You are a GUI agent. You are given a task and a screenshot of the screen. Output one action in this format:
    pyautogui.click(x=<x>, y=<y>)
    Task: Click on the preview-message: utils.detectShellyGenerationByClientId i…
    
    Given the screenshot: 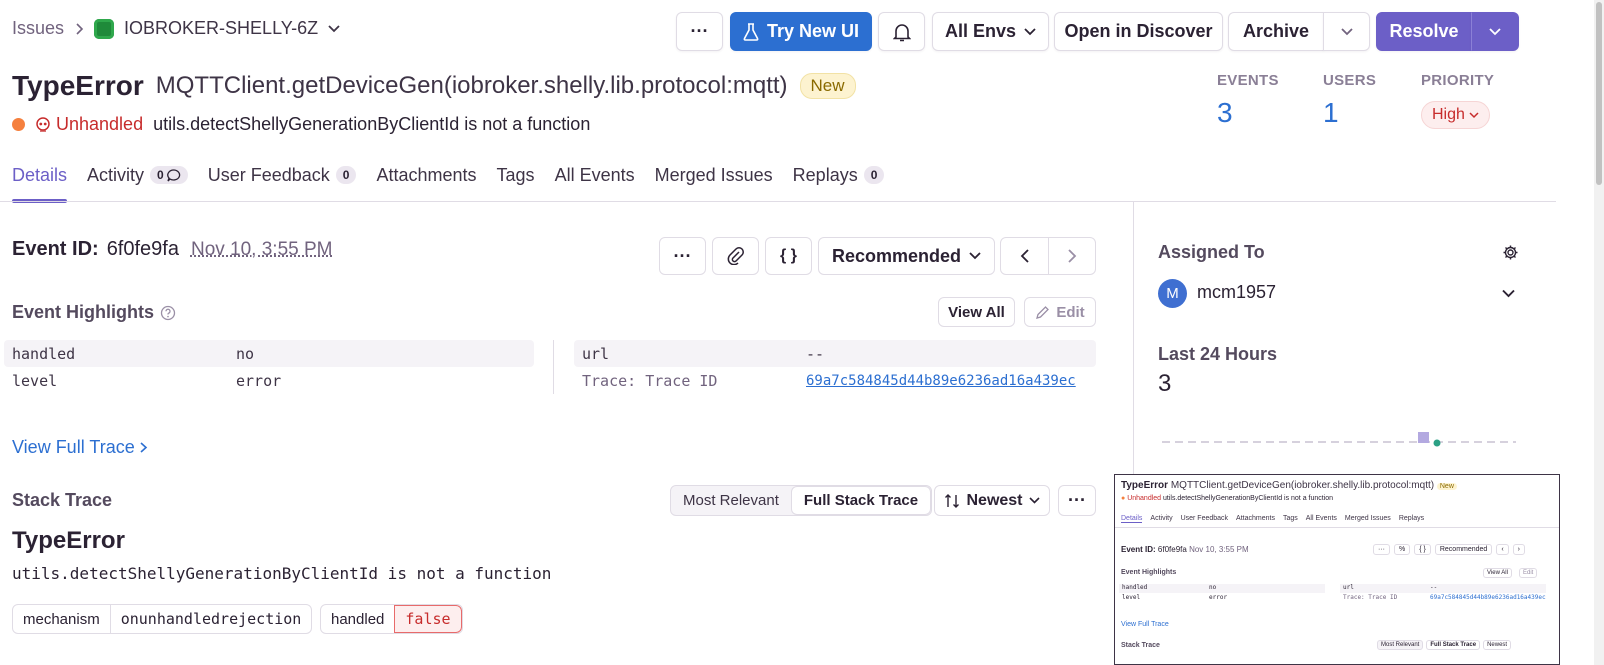 What is the action you would take?
    pyautogui.click(x=1248, y=498)
    